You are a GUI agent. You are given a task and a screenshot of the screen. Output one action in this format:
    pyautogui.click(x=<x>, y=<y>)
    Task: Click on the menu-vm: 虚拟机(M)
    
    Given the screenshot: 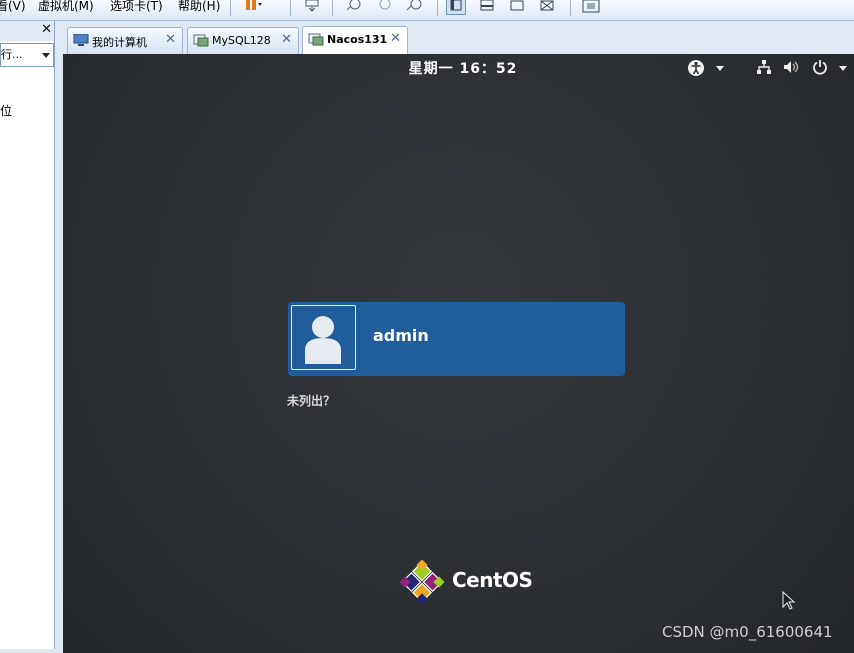 What is the action you would take?
    pyautogui.click(x=66, y=7)
    